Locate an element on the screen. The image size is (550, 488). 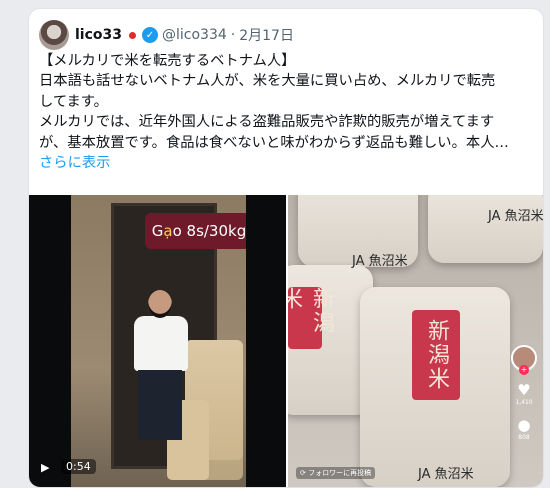
tweet-line: してます。 is located at coordinates (73, 101).